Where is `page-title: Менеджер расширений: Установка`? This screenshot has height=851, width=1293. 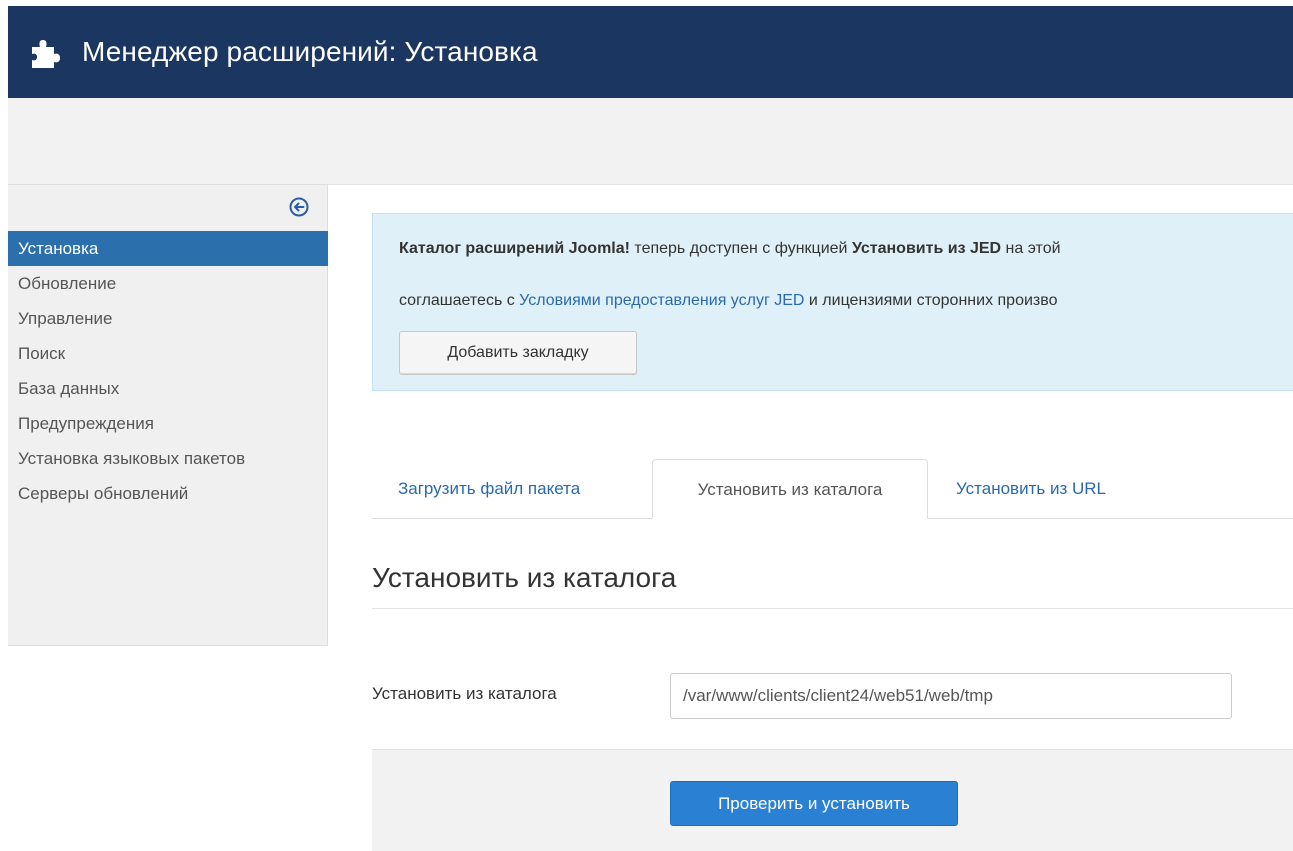
page-title: Менеджер расширений: Установка is located at coordinates (310, 51).